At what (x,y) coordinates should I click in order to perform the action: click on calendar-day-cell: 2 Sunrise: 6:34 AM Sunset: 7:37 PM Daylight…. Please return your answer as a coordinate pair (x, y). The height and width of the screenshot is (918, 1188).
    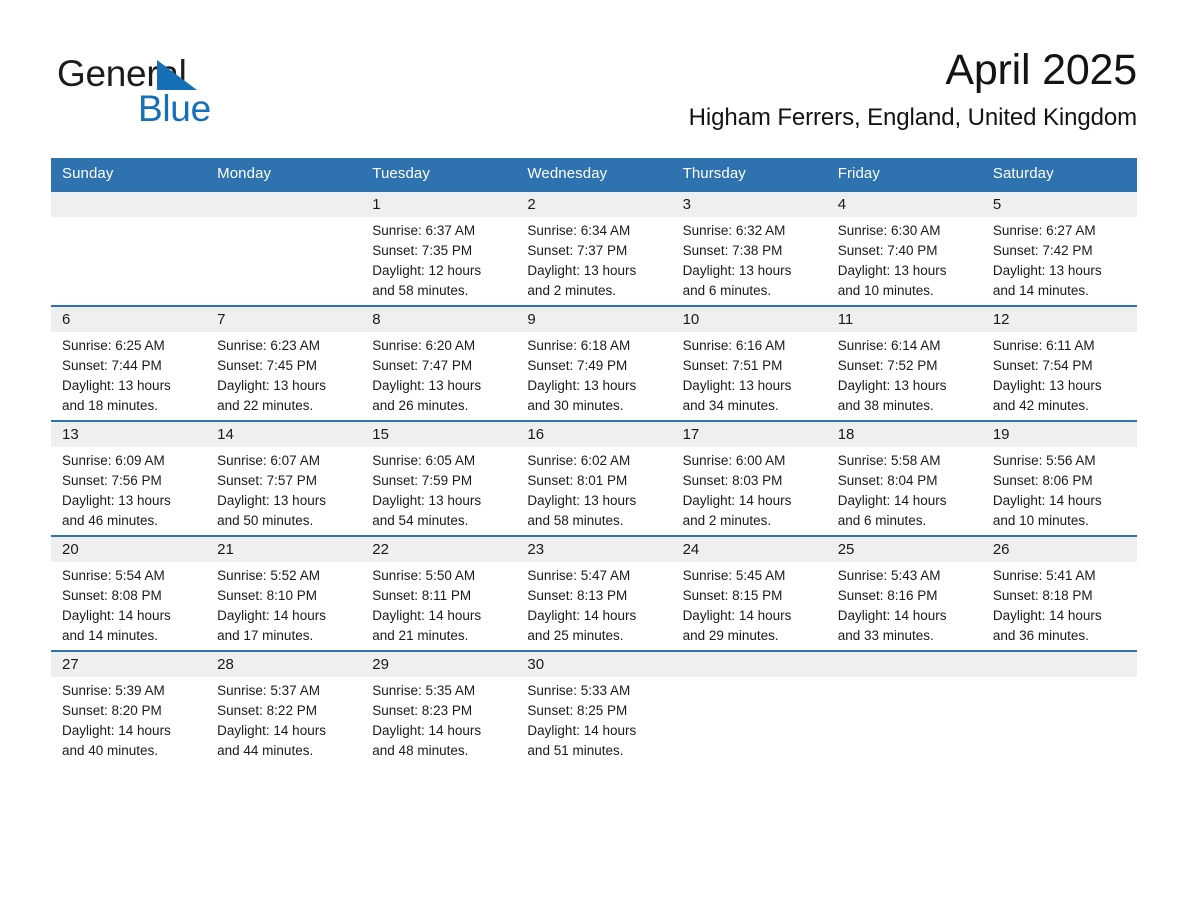
    Looking at the image, I should click on (594, 248).